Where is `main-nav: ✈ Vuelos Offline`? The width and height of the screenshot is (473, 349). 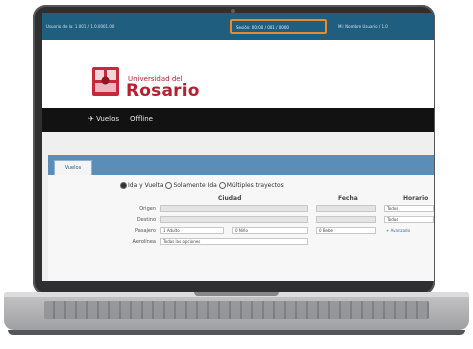 main-nav: ✈ Vuelos Offline is located at coordinates (238, 120).